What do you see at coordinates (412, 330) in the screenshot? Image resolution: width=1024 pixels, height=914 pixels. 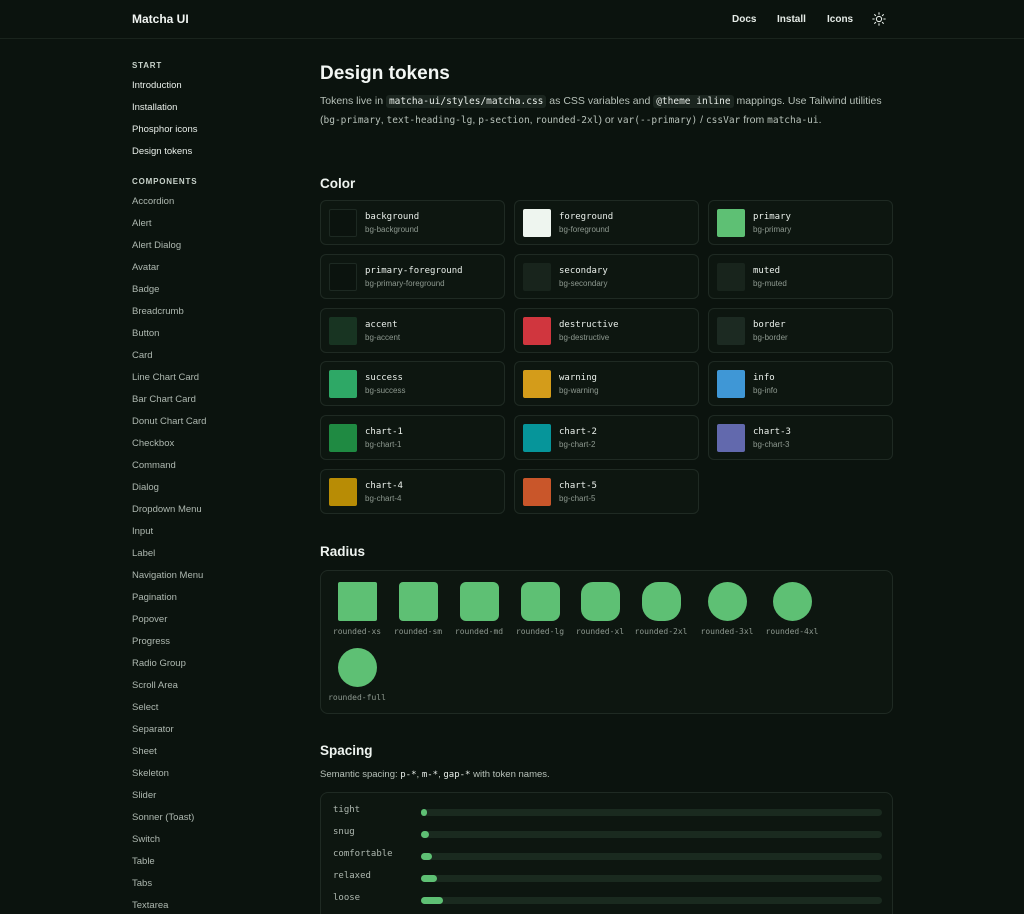 I see `color-swatch-accent: accent bg-accent` at bounding box center [412, 330].